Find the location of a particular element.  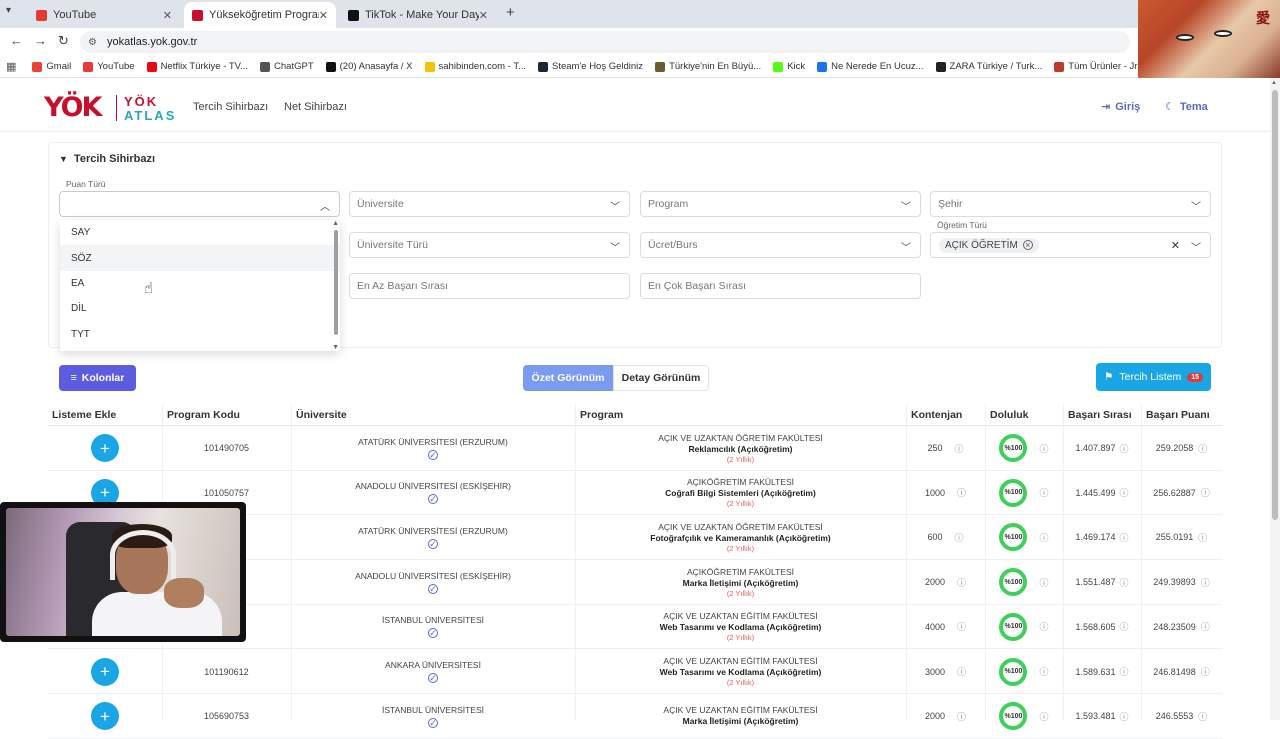

address-bar: ⚙ yokatlas.yok.gov.tr is located at coordinates (605, 42).